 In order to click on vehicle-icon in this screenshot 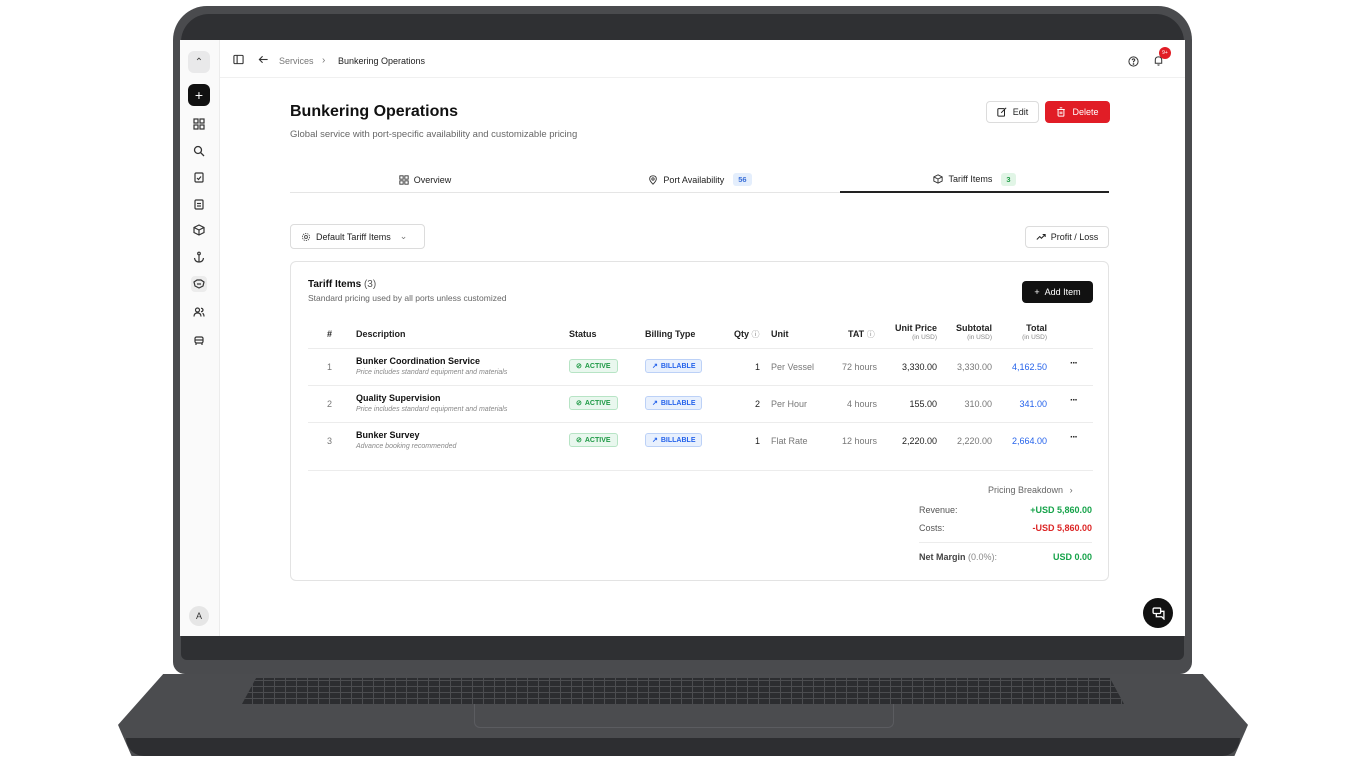, I will do `click(199, 340)`.